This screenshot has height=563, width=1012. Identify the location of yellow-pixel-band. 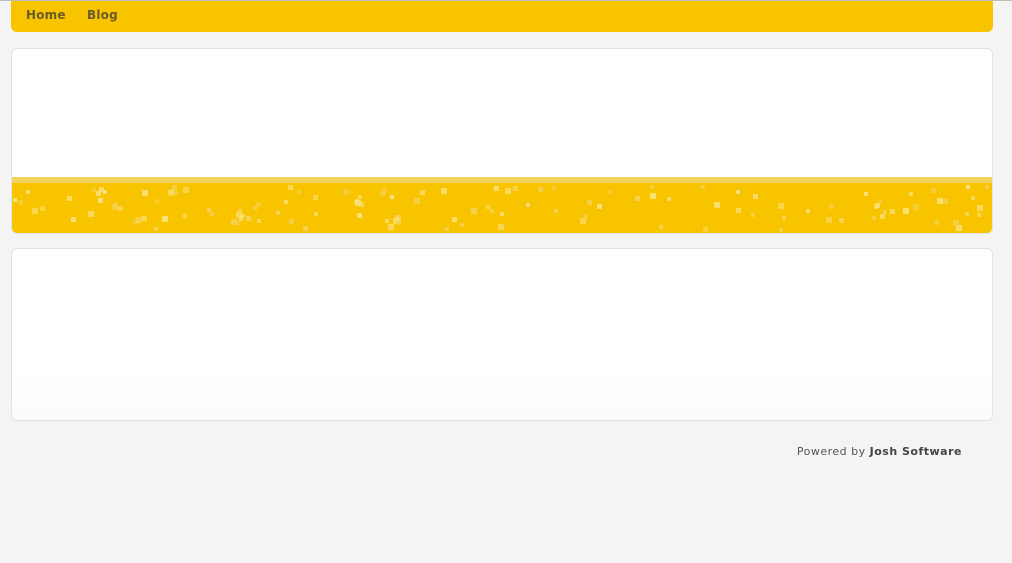
(502, 205).